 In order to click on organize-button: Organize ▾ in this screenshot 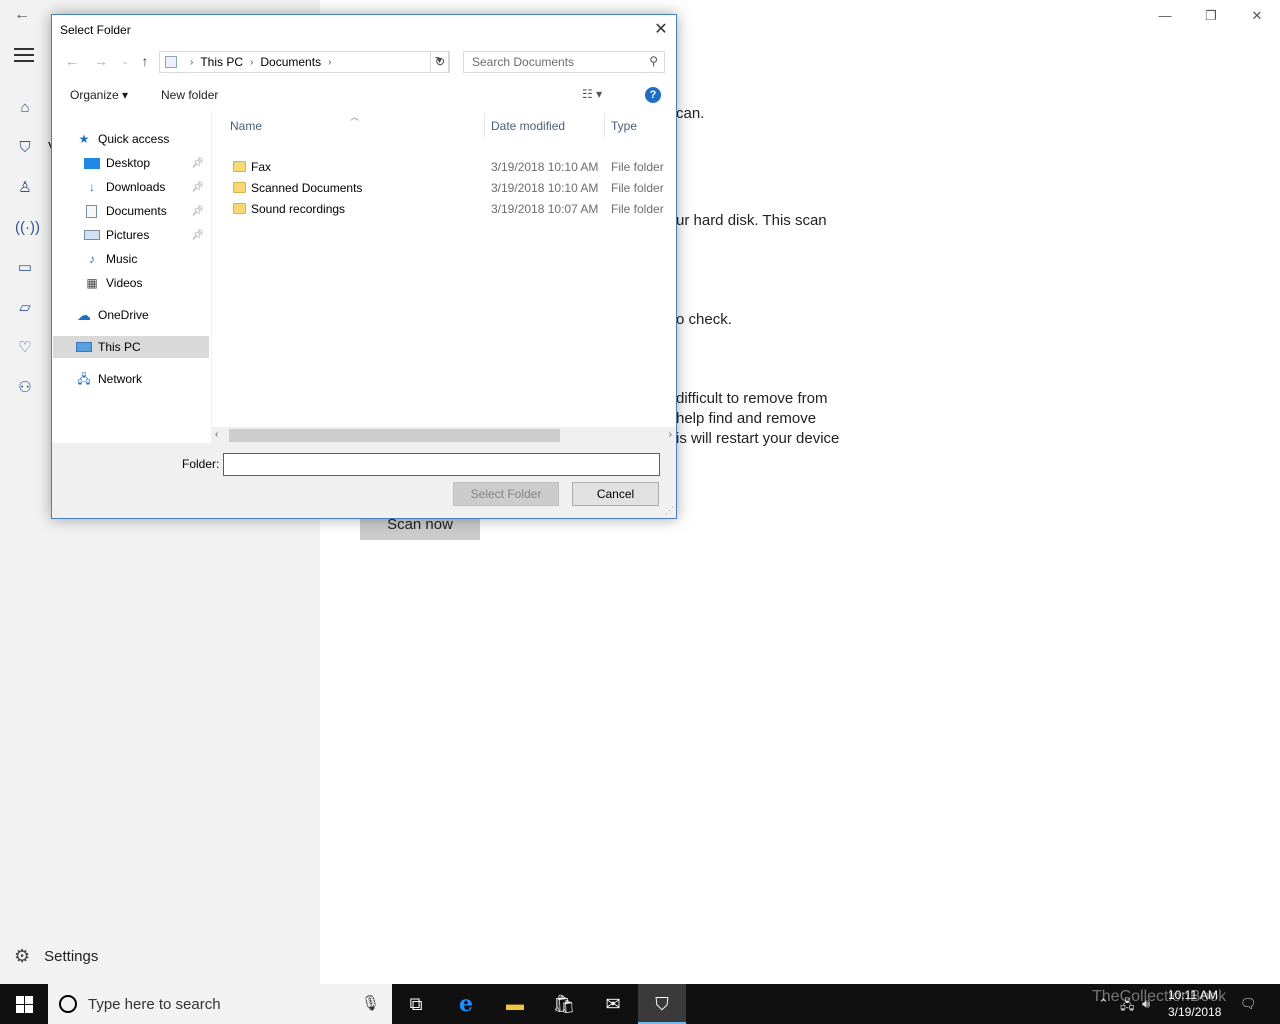, I will do `click(99, 95)`.